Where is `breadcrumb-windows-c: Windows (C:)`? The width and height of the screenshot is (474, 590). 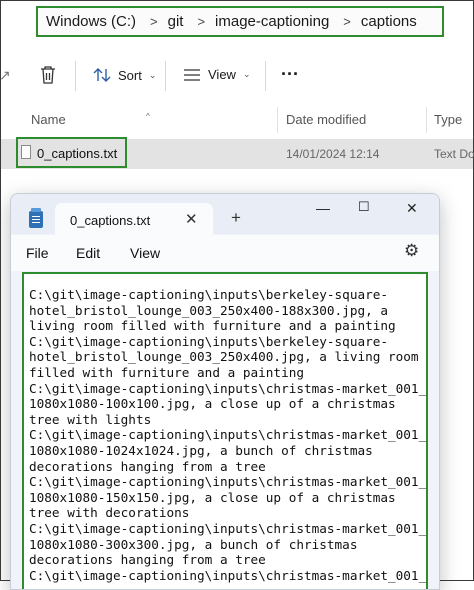 breadcrumb-windows-c: Windows (C:) is located at coordinates (87, 21).